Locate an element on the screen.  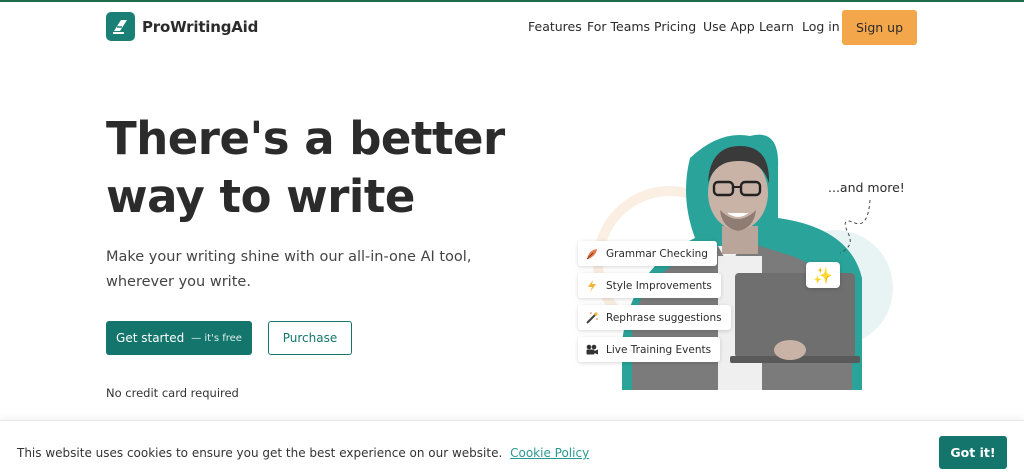
logo-text: ProWritingAid is located at coordinates (200, 26).